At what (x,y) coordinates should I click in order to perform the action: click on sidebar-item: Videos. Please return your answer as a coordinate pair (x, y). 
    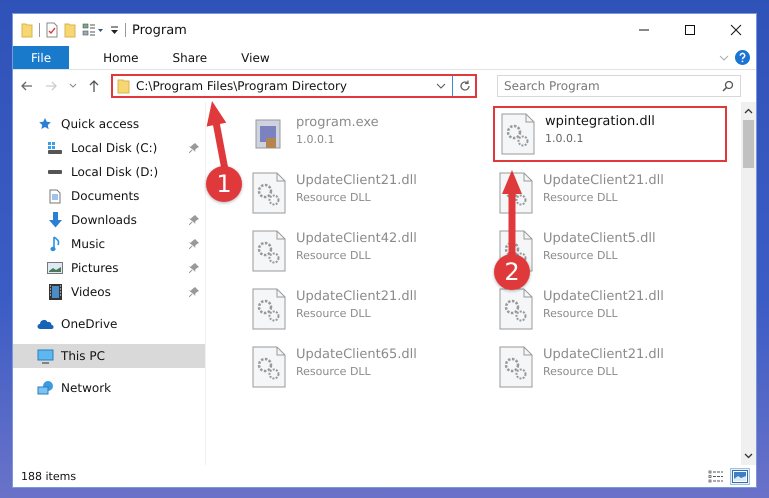
    Looking at the image, I should click on (109, 292).